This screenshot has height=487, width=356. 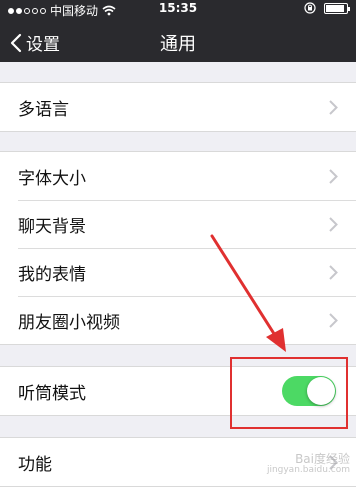 What do you see at coordinates (52, 178) in the screenshot?
I see `list-item-label: 字体大小` at bounding box center [52, 178].